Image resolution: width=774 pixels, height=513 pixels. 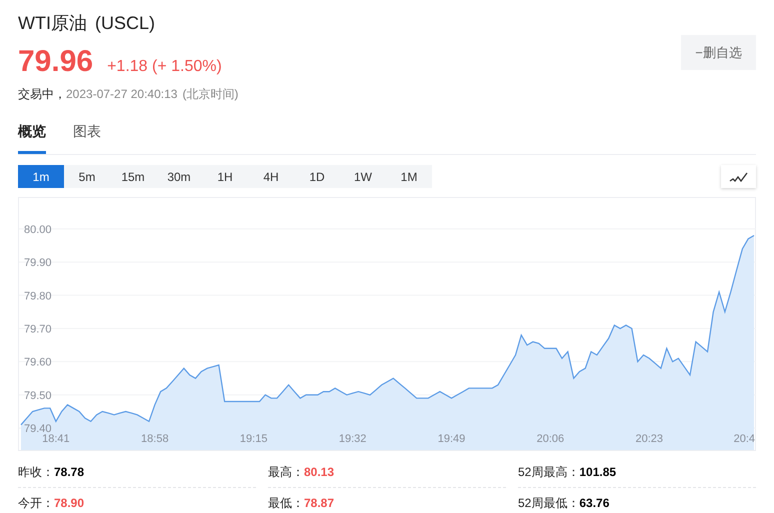 What do you see at coordinates (42, 94) in the screenshot?
I see `trading-status: 交易中，` at bounding box center [42, 94].